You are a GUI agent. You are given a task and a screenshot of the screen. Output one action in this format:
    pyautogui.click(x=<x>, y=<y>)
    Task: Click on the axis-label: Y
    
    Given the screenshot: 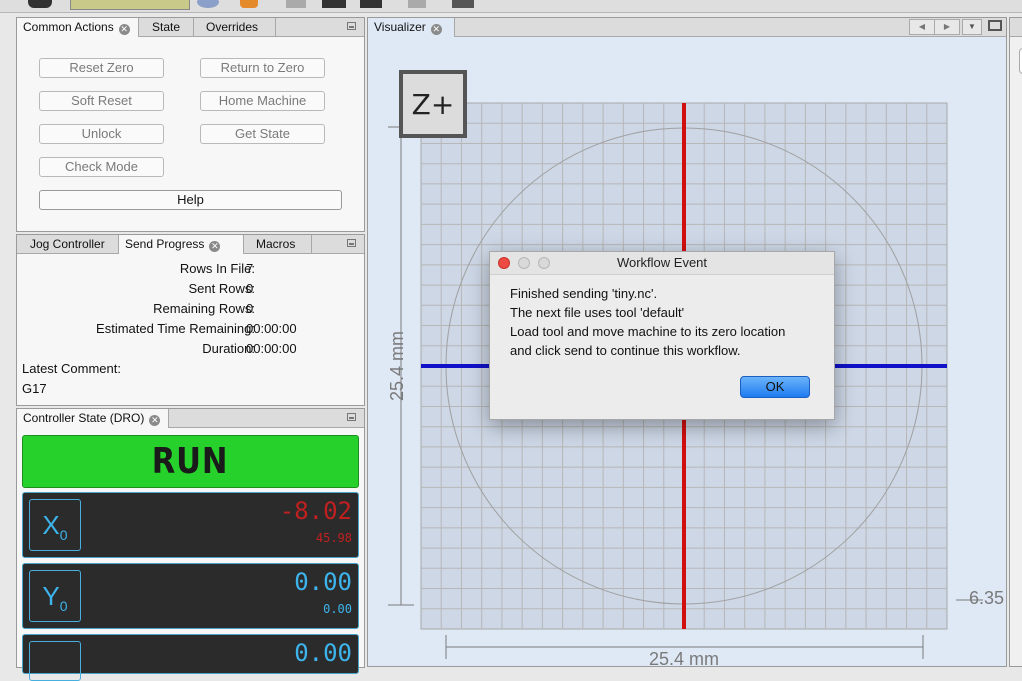 What is the action you would take?
    pyautogui.click(x=51, y=596)
    